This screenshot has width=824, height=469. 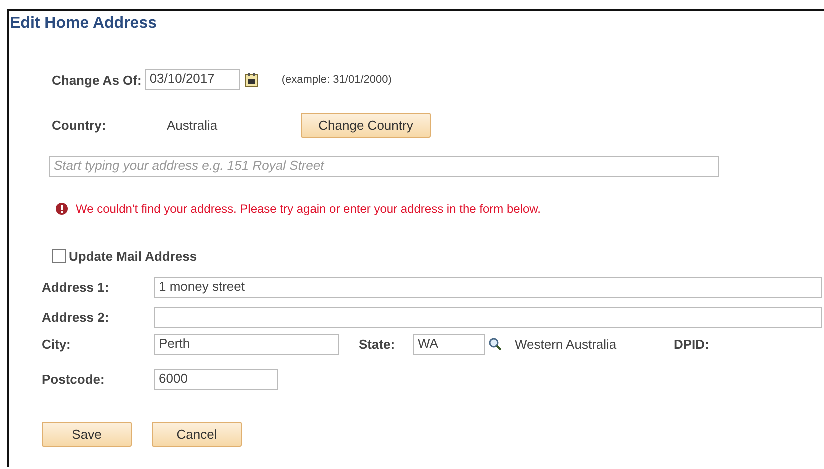 What do you see at coordinates (57, 344) in the screenshot?
I see `field-label: City:` at bounding box center [57, 344].